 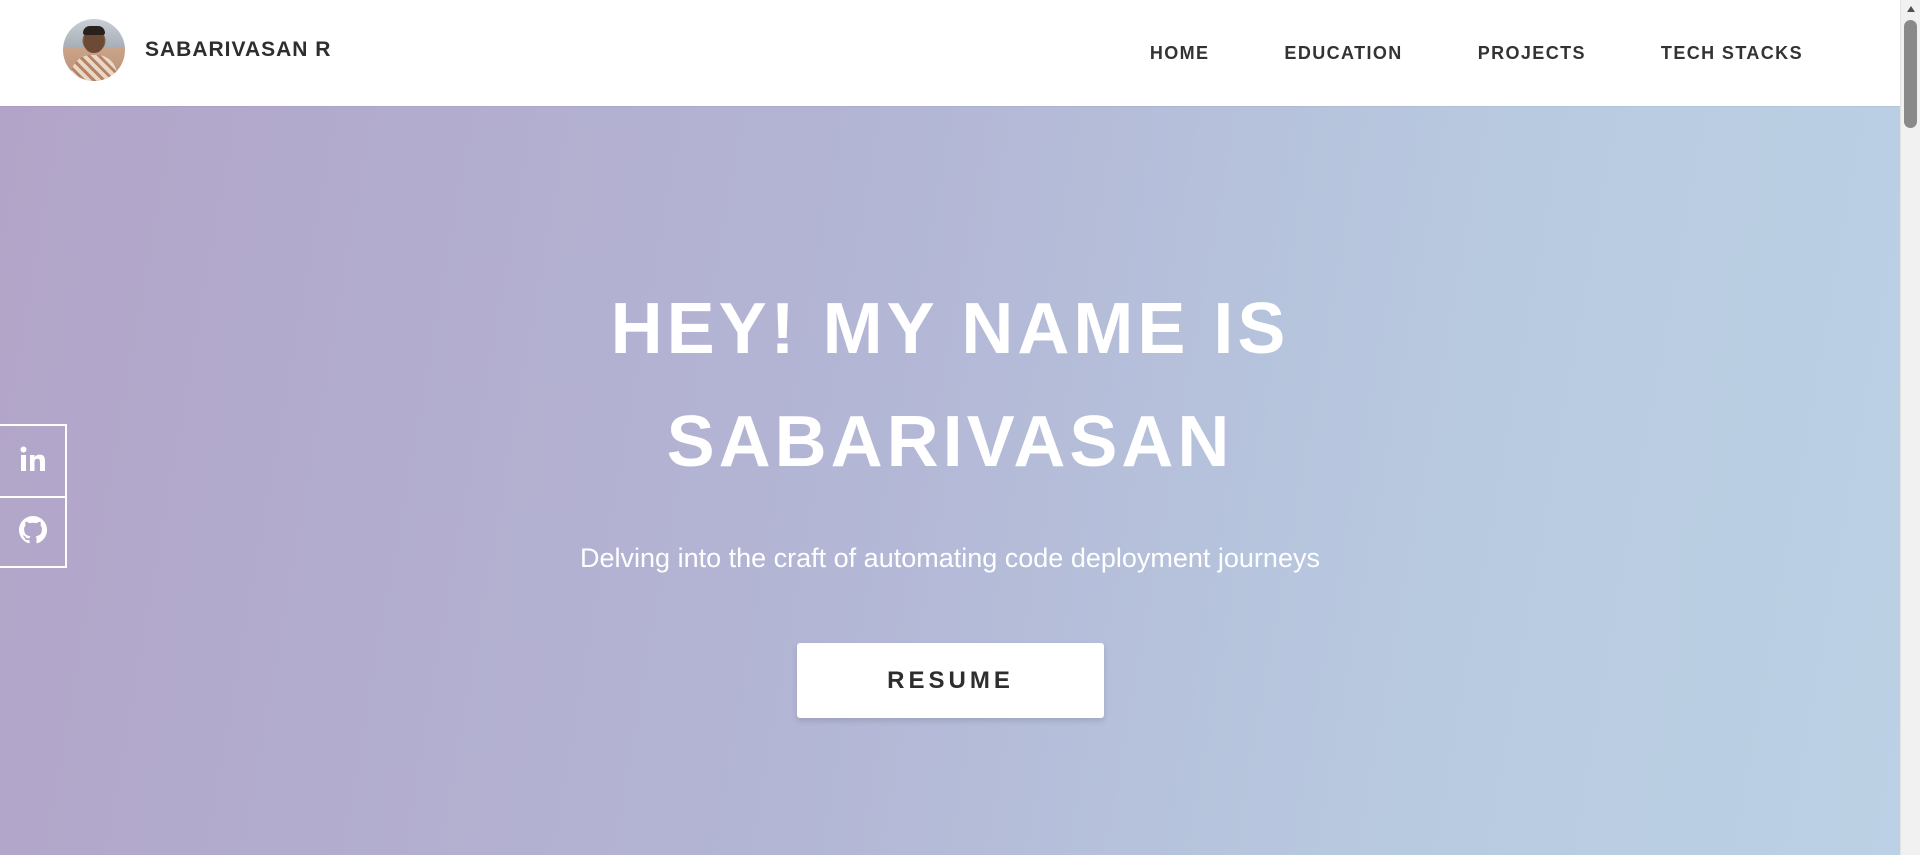 What do you see at coordinates (94, 50) in the screenshot?
I see `avatar` at bounding box center [94, 50].